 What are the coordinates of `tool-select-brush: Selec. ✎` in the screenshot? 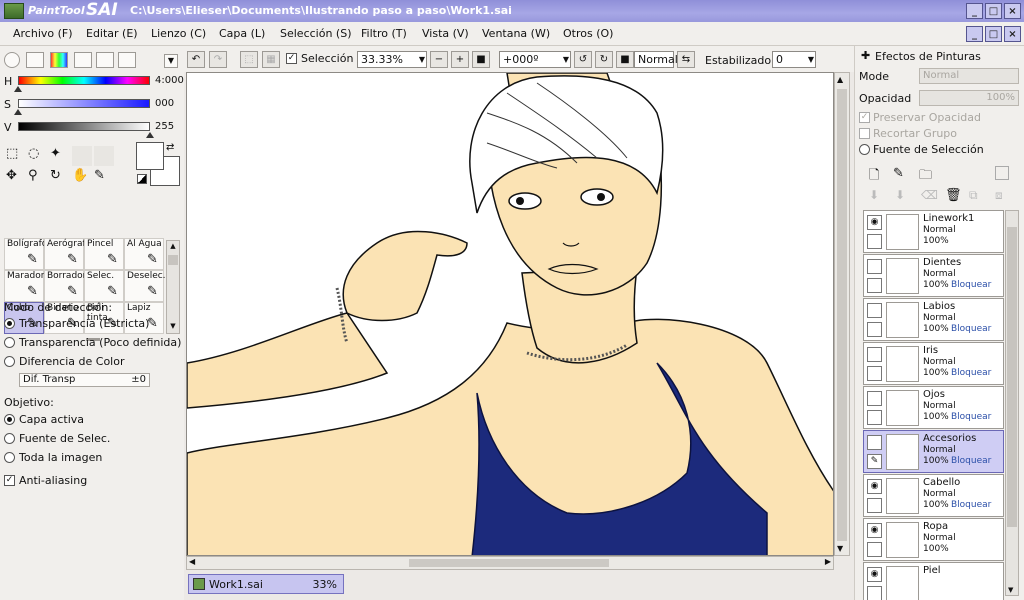 It's located at (104, 286).